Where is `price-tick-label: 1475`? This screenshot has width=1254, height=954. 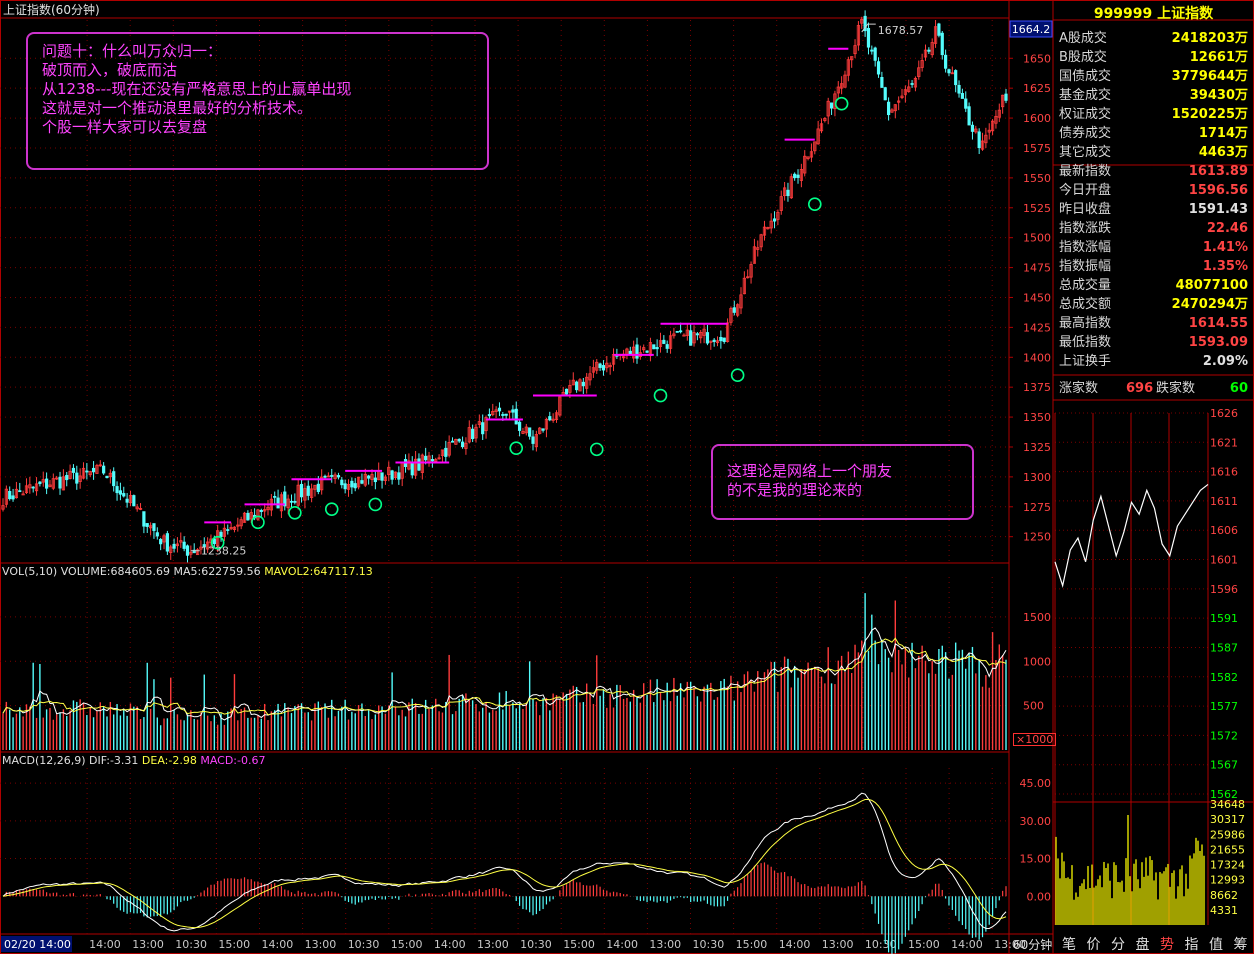 price-tick-label: 1475 is located at coordinates (1037, 268).